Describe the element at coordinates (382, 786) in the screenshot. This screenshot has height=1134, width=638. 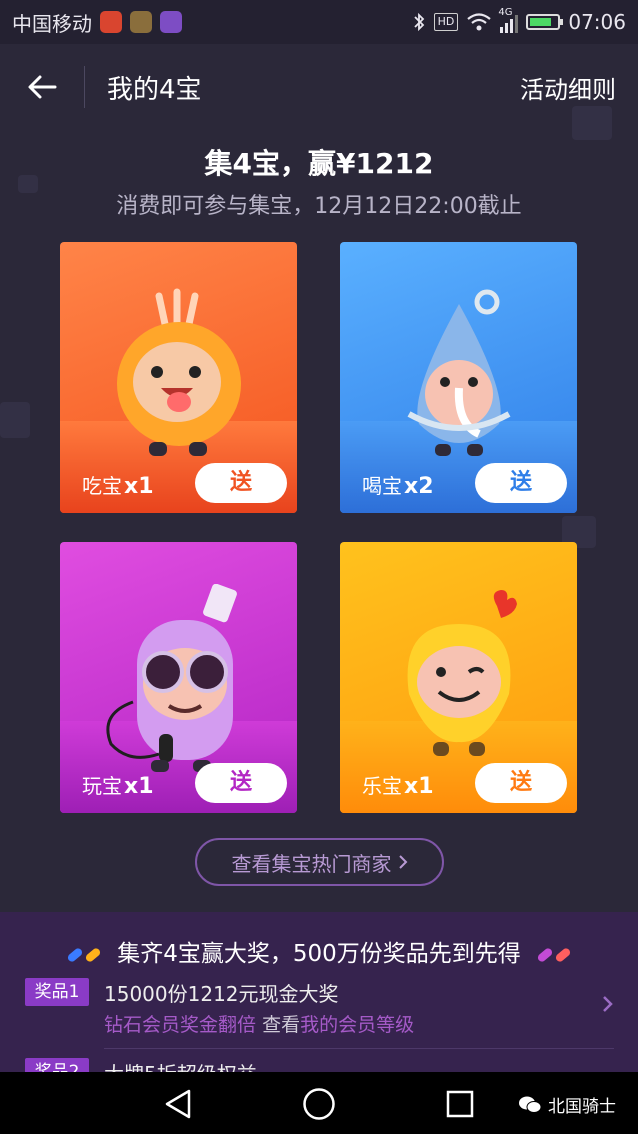
I see `card-name: 乐宝` at that location.